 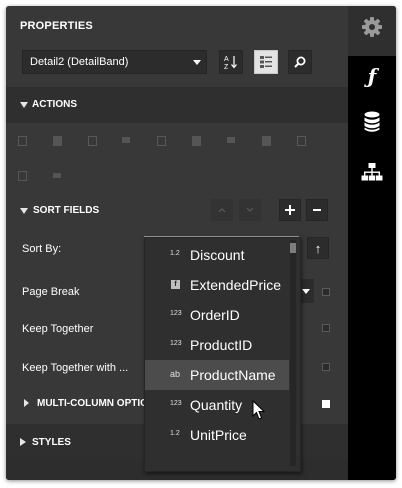 I want to click on sort-direction-button: ↑, so click(x=318, y=248).